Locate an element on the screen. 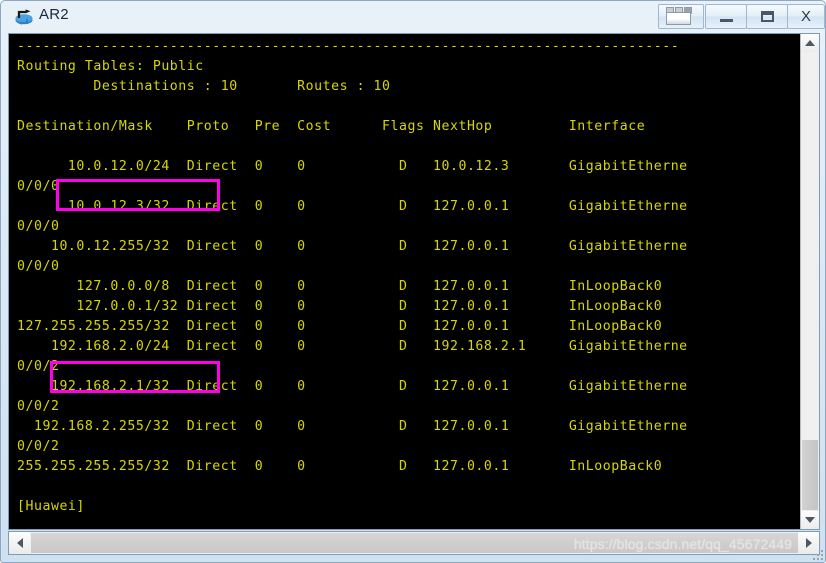  maximize-button is located at coordinates (767, 16).